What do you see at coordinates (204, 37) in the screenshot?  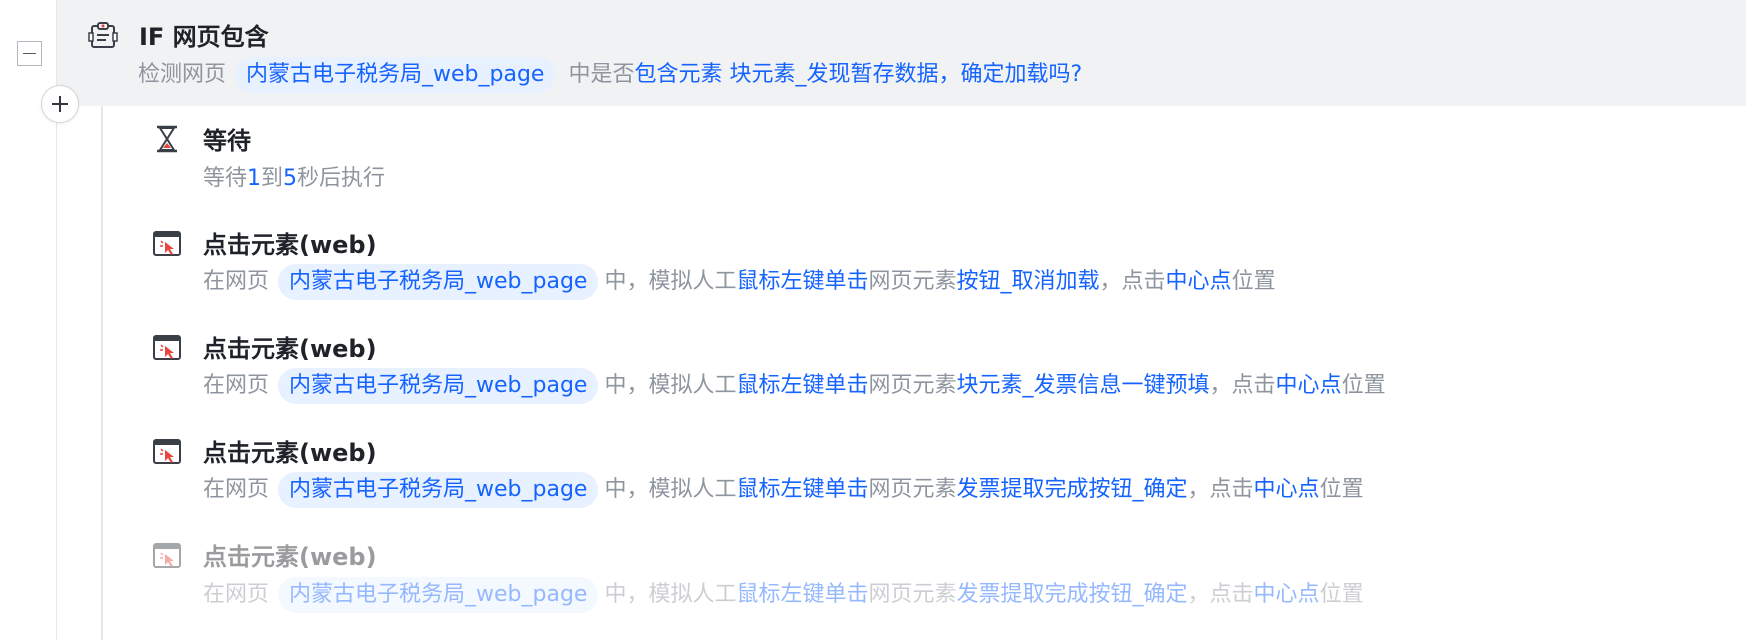 I see `if-step-title: IF 网页包含` at bounding box center [204, 37].